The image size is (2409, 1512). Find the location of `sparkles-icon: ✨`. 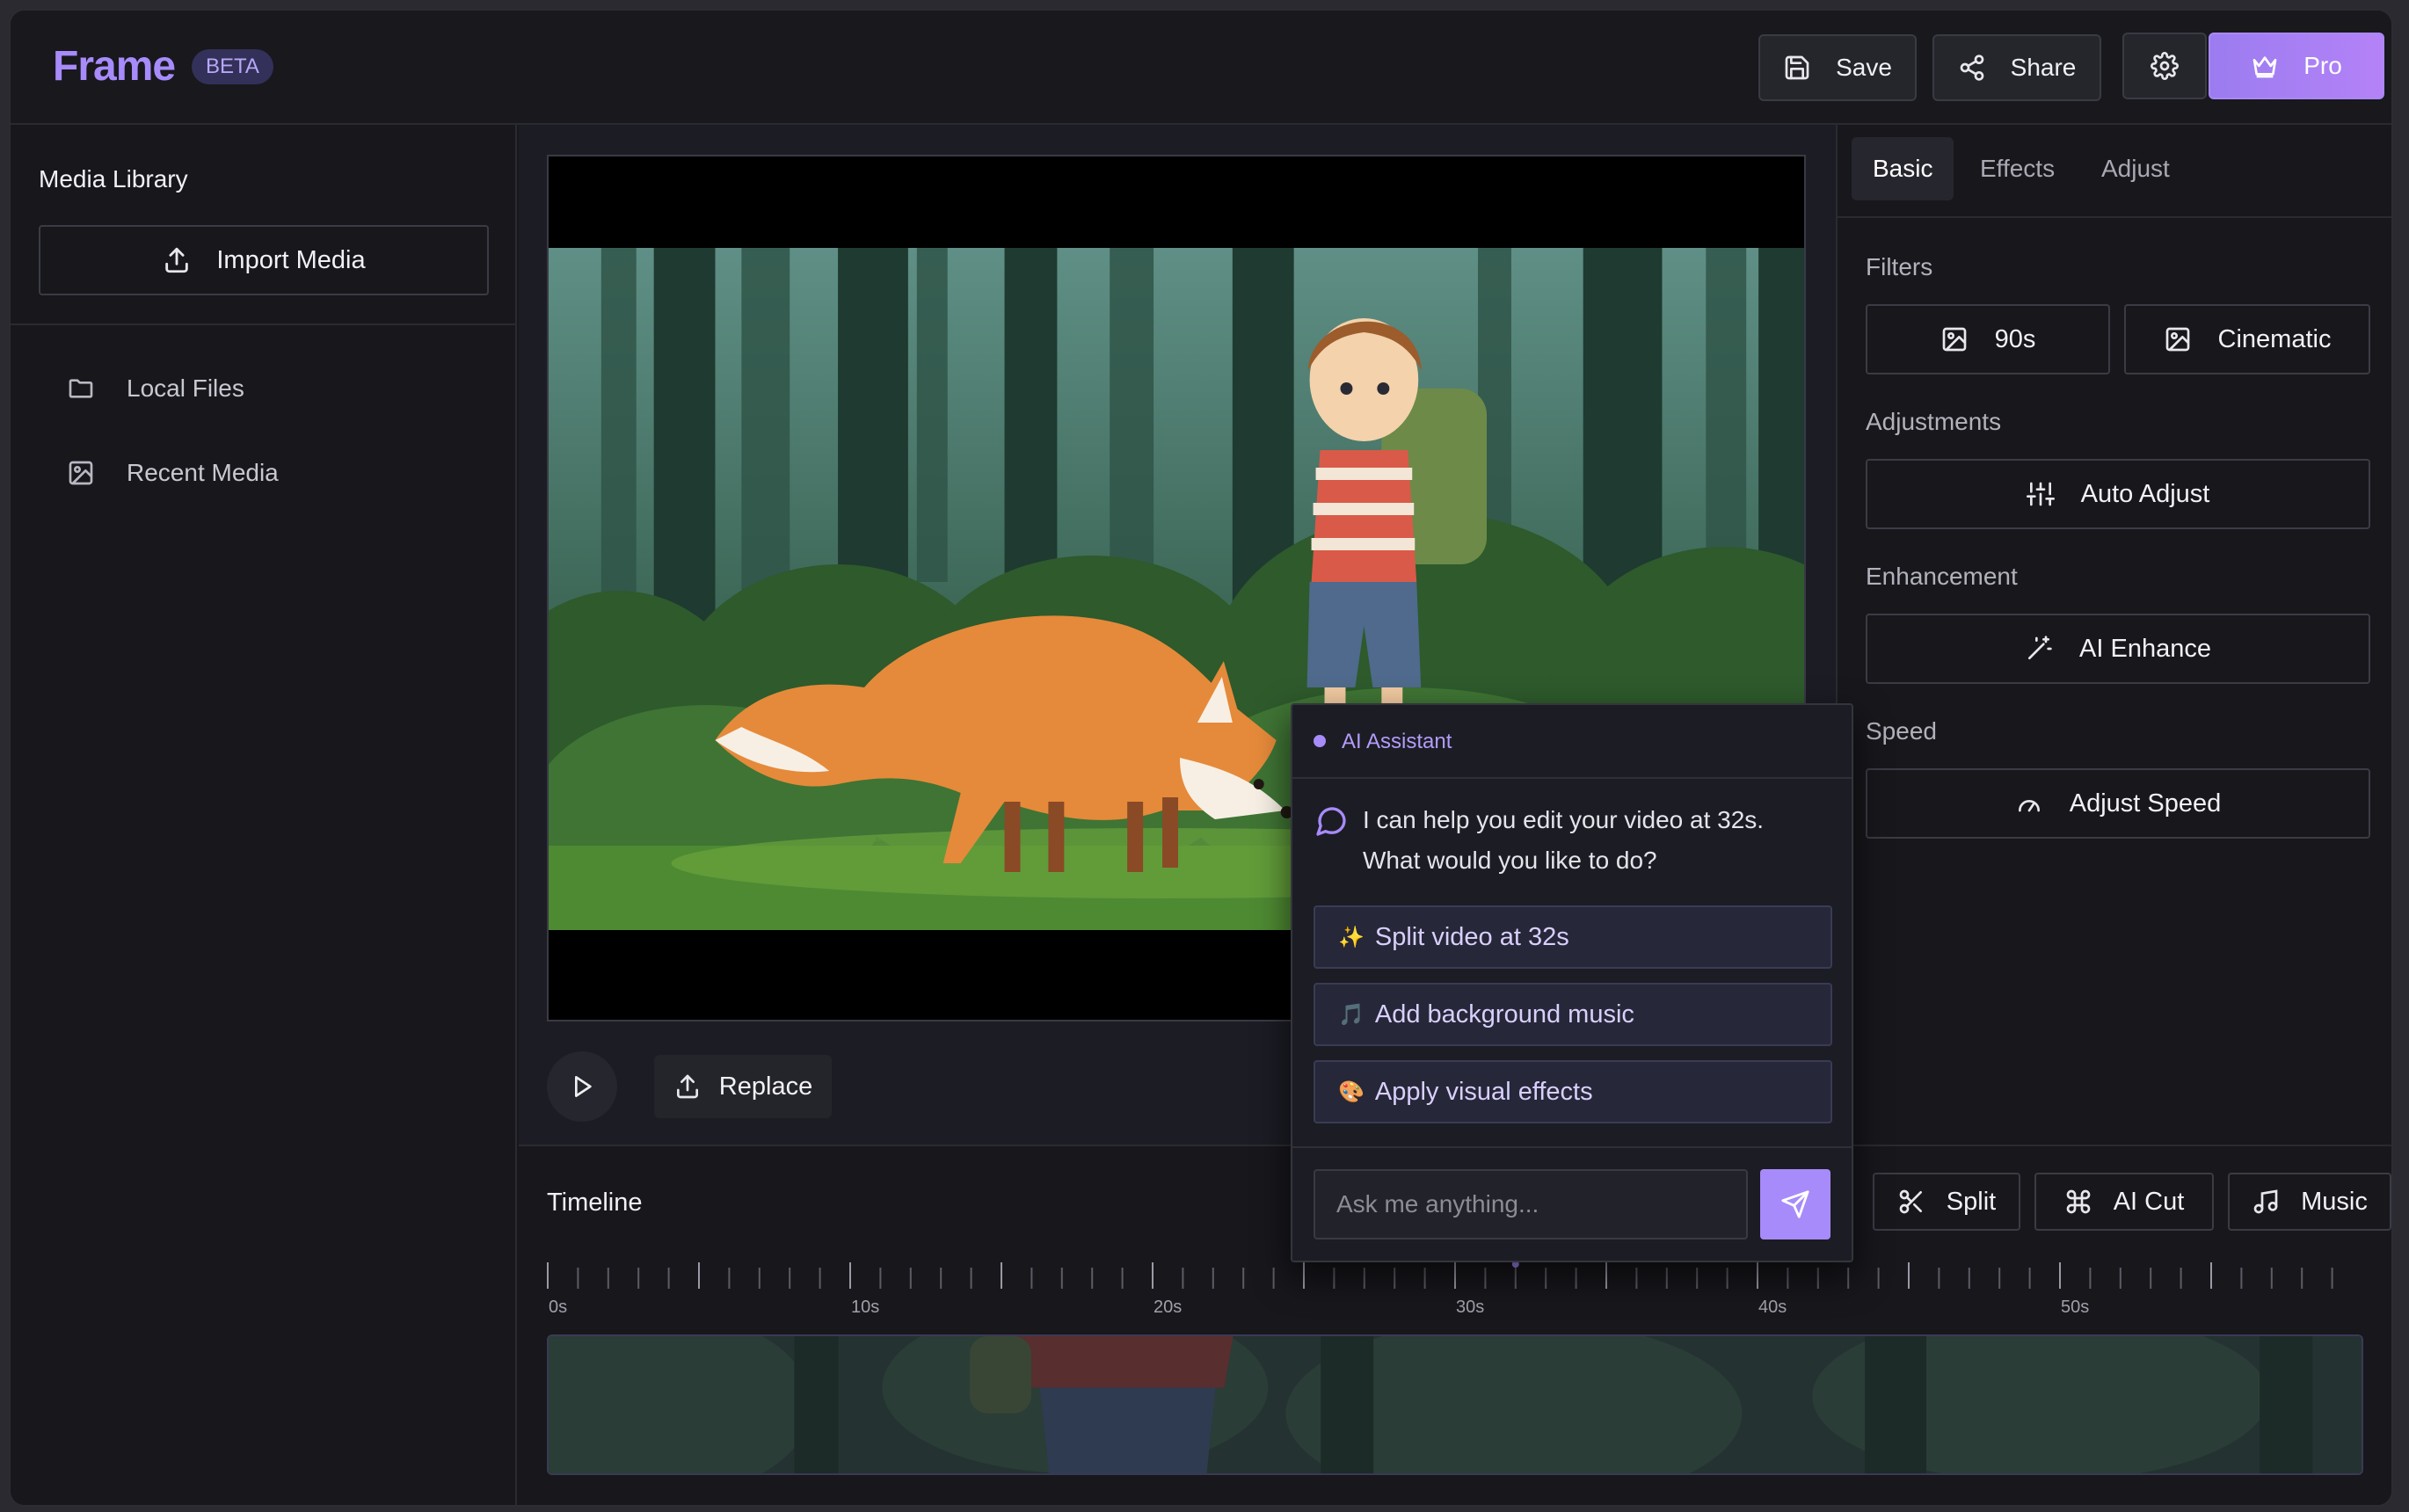

sparkles-icon: ✨ is located at coordinates (1351, 937).